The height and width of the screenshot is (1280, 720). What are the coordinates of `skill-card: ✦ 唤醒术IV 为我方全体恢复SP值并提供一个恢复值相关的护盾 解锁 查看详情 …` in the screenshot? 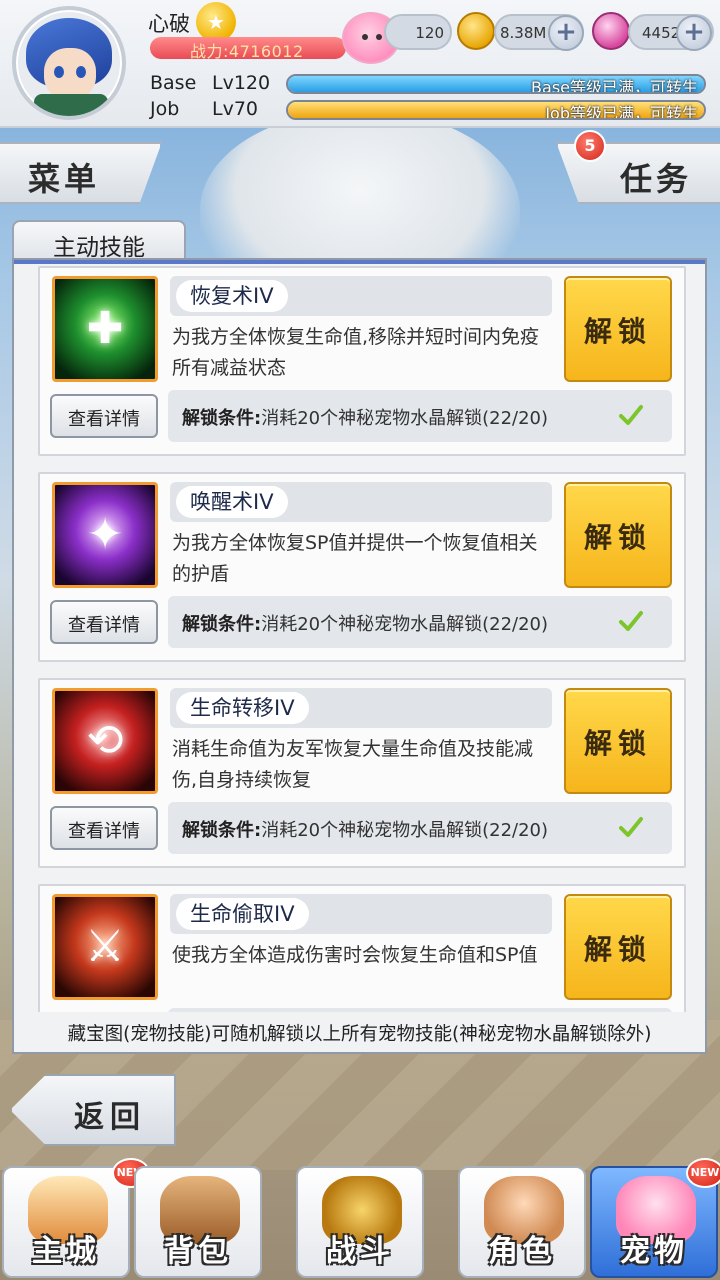 It's located at (362, 567).